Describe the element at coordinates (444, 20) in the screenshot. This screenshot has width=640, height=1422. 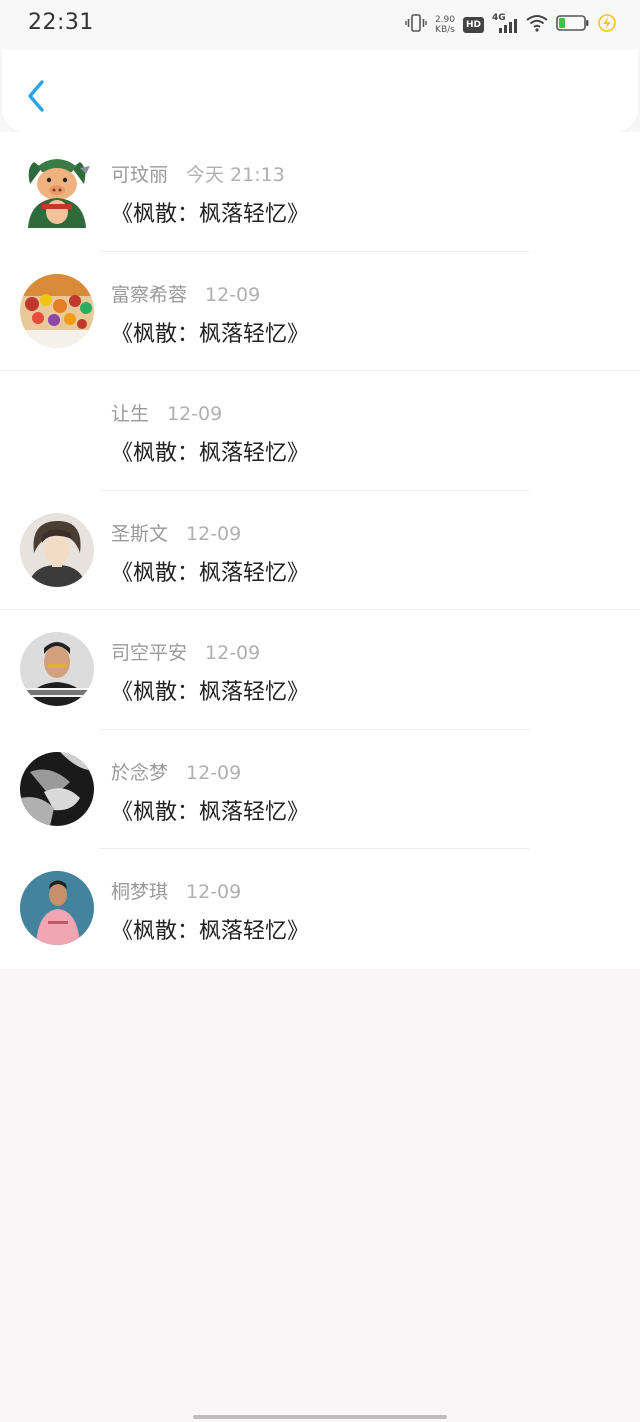
I see `net-speed-value: 2.90` at that location.